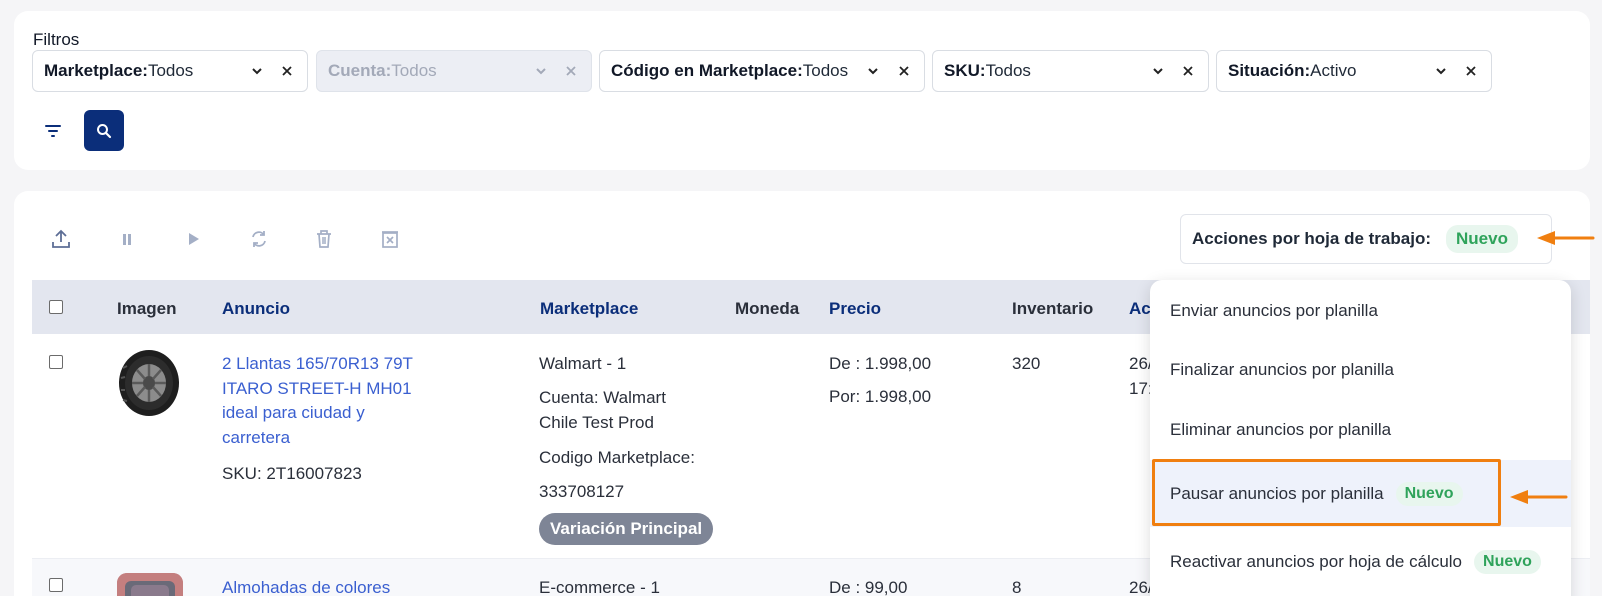 The height and width of the screenshot is (596, 1602). What do you see at coordinates (707, 70) in the screenshot?
I see `filter-key: Código en Marketplace:` at bounding box center [707, 70].